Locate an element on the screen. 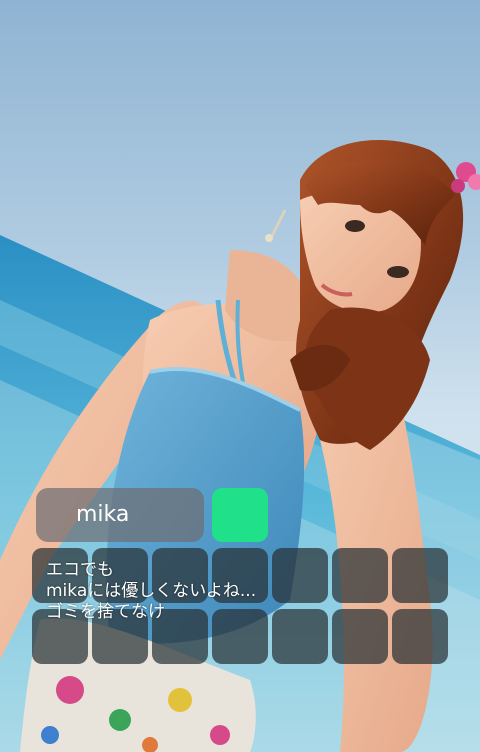 Image resolution: width=480 pixels, height=752 pixels. speaker-name-box: mika is located at coordinates (120, 515).